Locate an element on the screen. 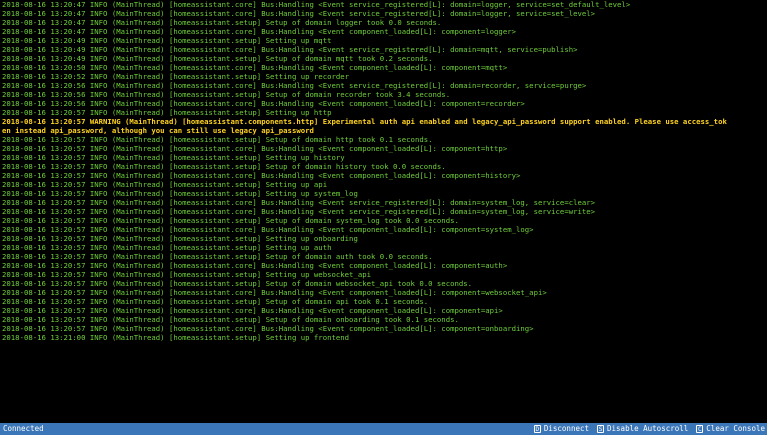 This screenshot has width=767, height=435. autoscroll-label: Disable Autoscroll is located at coordinates (648, 428).